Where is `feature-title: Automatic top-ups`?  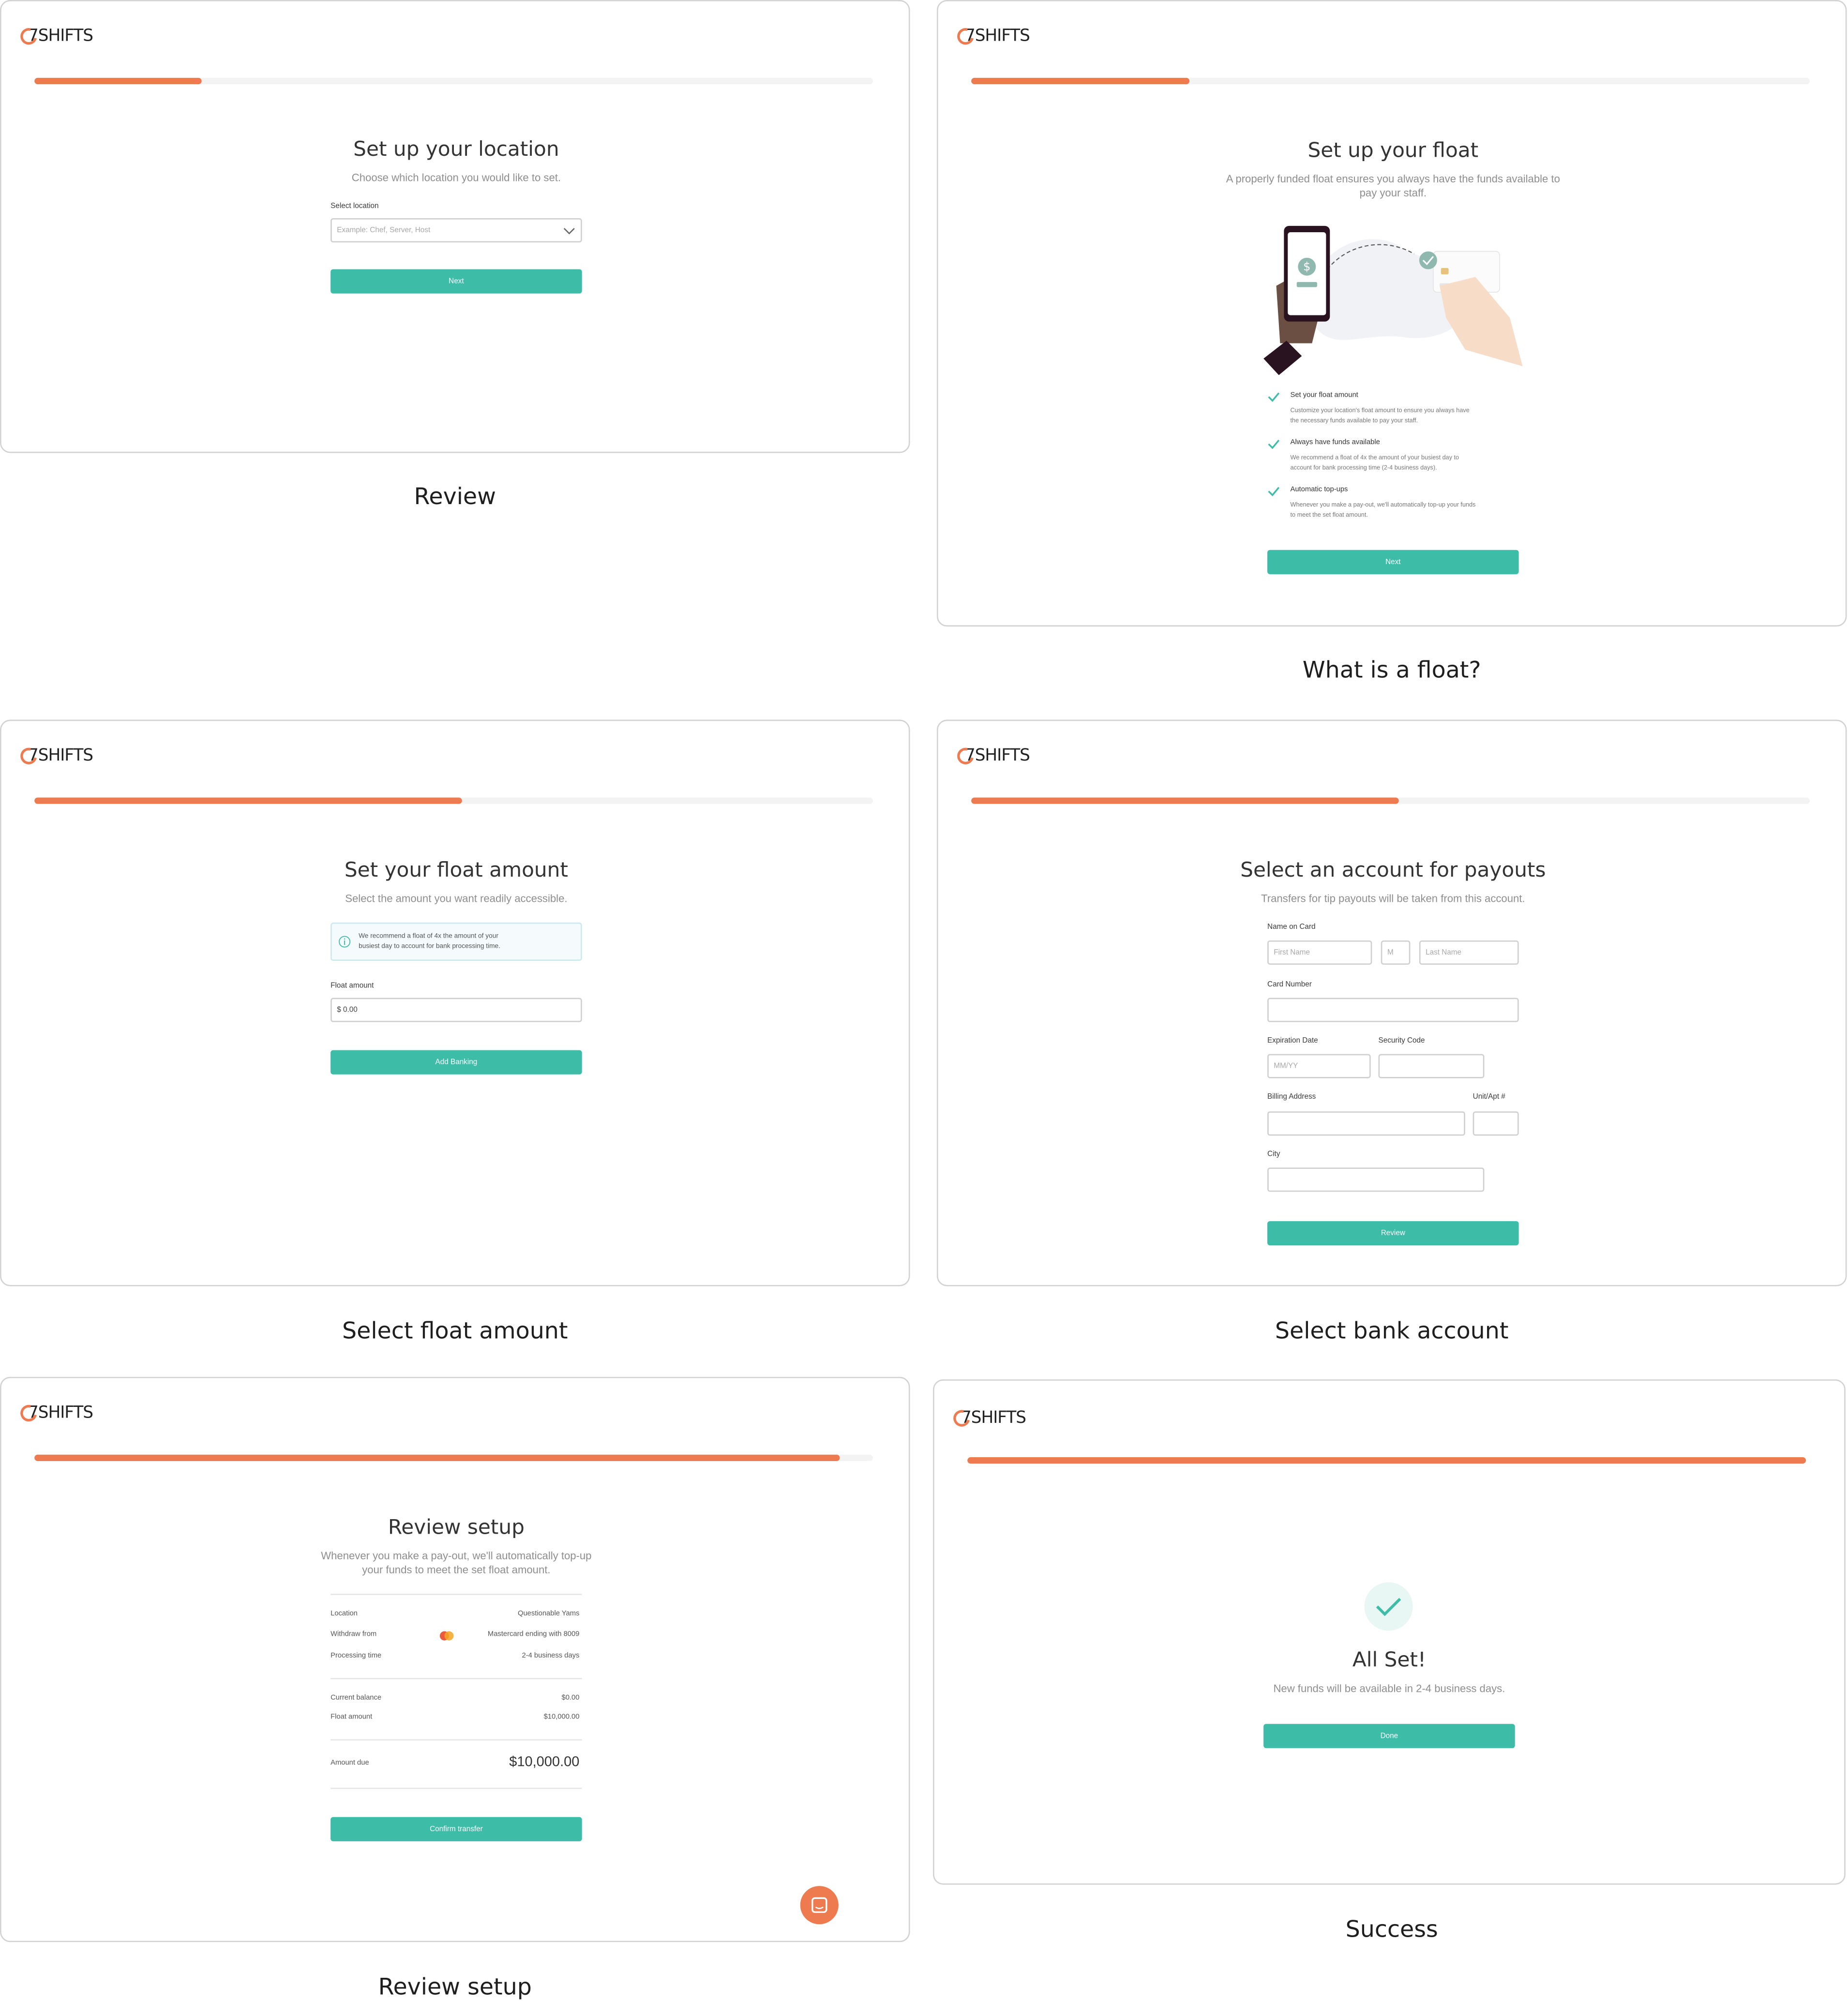 feature-title: Automatic top-ups is located at coordinates (1319, 490).